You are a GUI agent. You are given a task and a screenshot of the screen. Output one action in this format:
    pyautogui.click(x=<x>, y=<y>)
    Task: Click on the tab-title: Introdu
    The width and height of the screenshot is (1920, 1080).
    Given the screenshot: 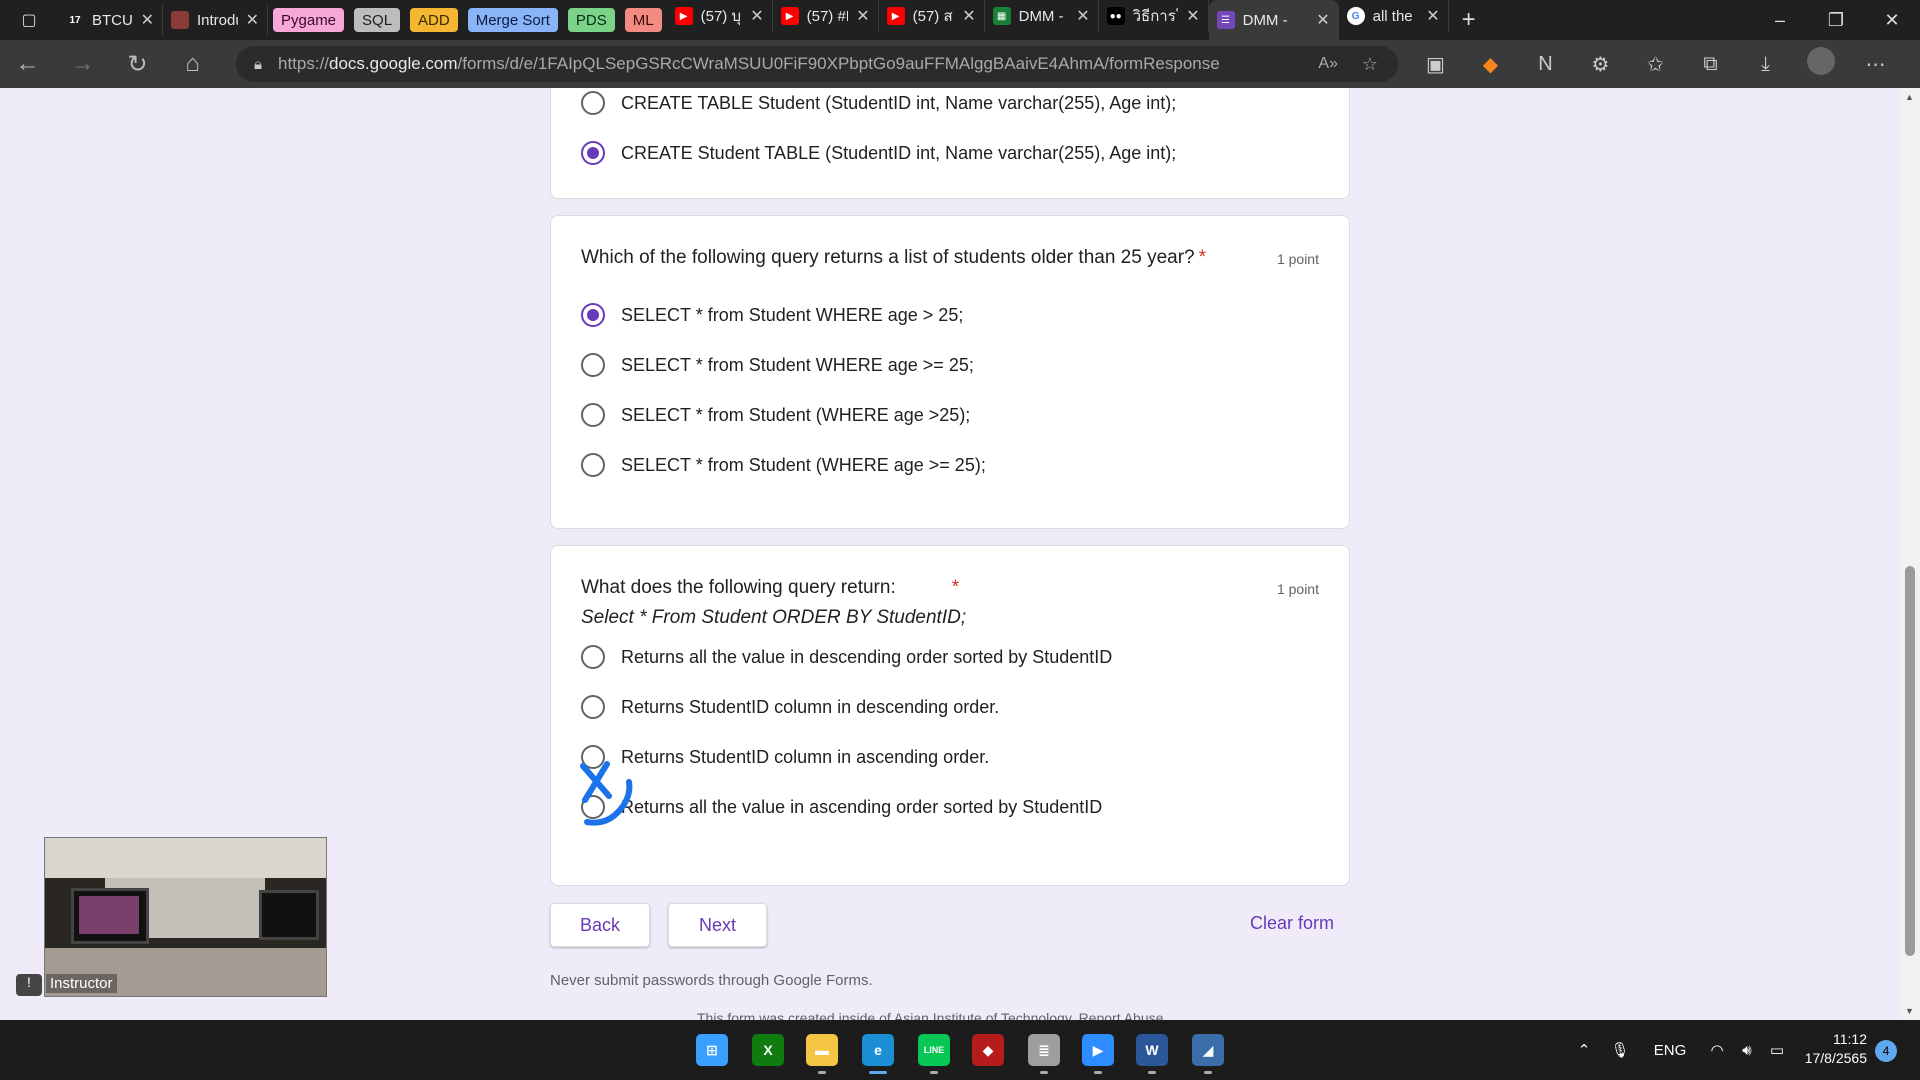 What is the action you would take?
    pyautogui.click(x=217, y=20)
    